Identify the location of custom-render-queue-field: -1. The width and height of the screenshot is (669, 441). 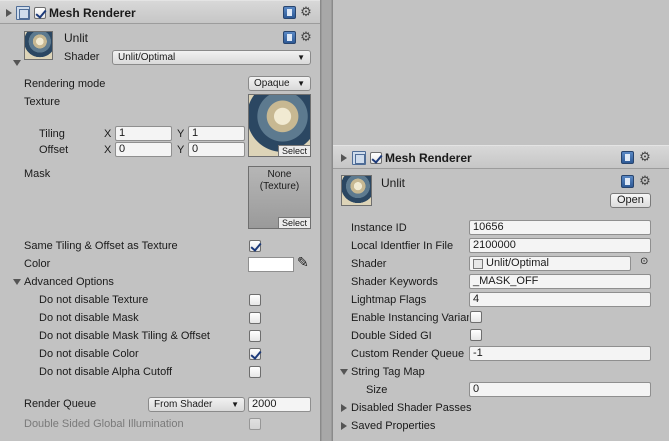
(560, 353).